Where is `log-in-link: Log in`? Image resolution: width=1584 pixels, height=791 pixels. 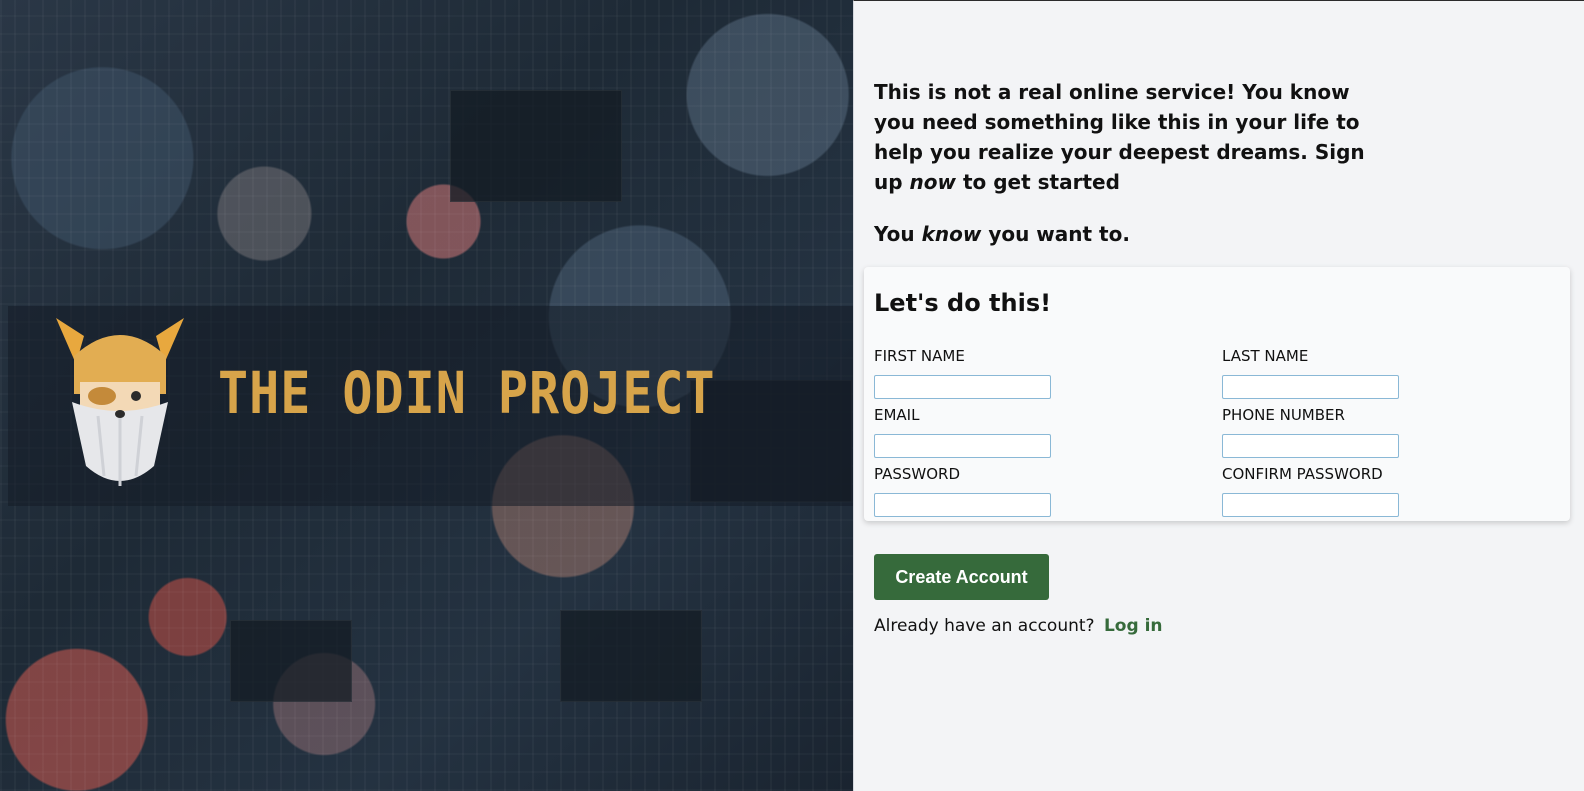 log-in-link: Log in is located at coordinates (1133, 626).